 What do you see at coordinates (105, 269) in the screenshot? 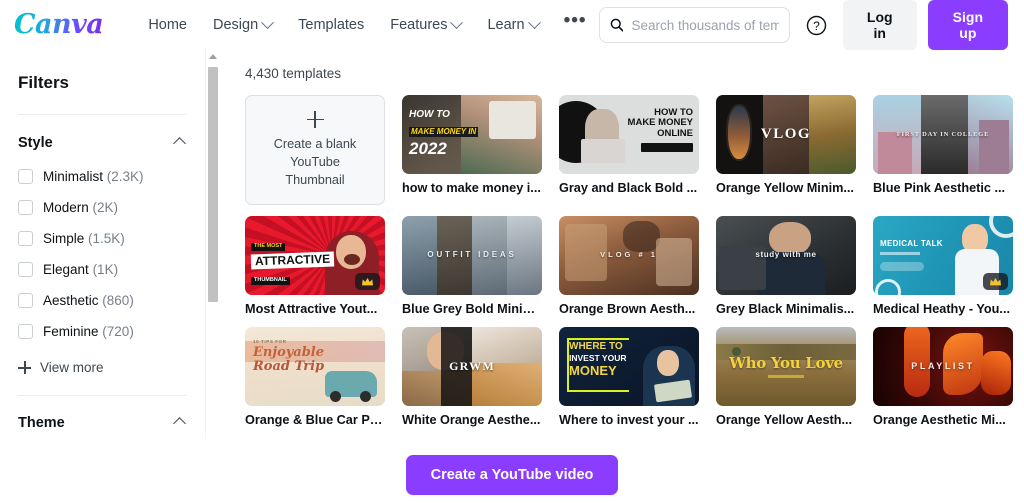
I see `filter-option-count: (1K)` at bounding box center [105, 269].